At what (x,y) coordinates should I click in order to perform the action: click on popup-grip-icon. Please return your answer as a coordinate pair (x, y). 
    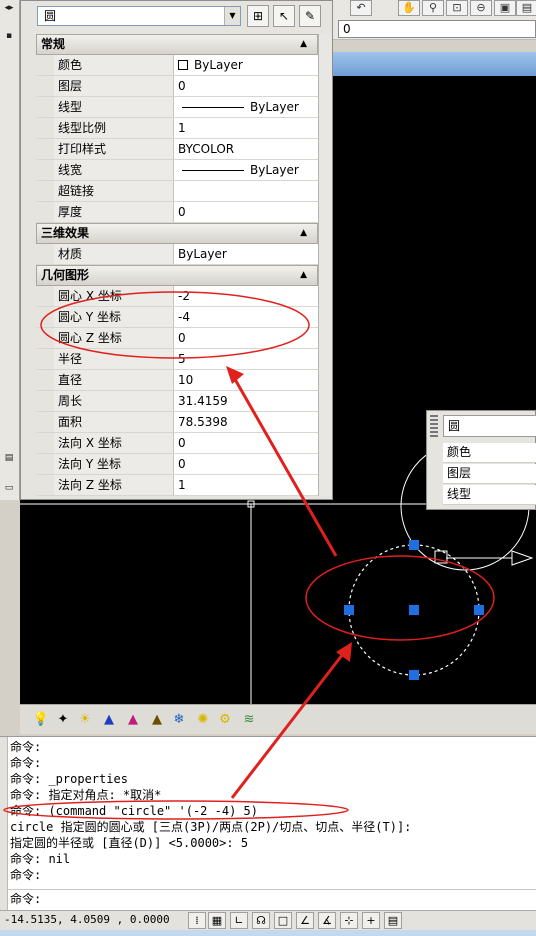
    Looking at the image, I should click on (434, 426).